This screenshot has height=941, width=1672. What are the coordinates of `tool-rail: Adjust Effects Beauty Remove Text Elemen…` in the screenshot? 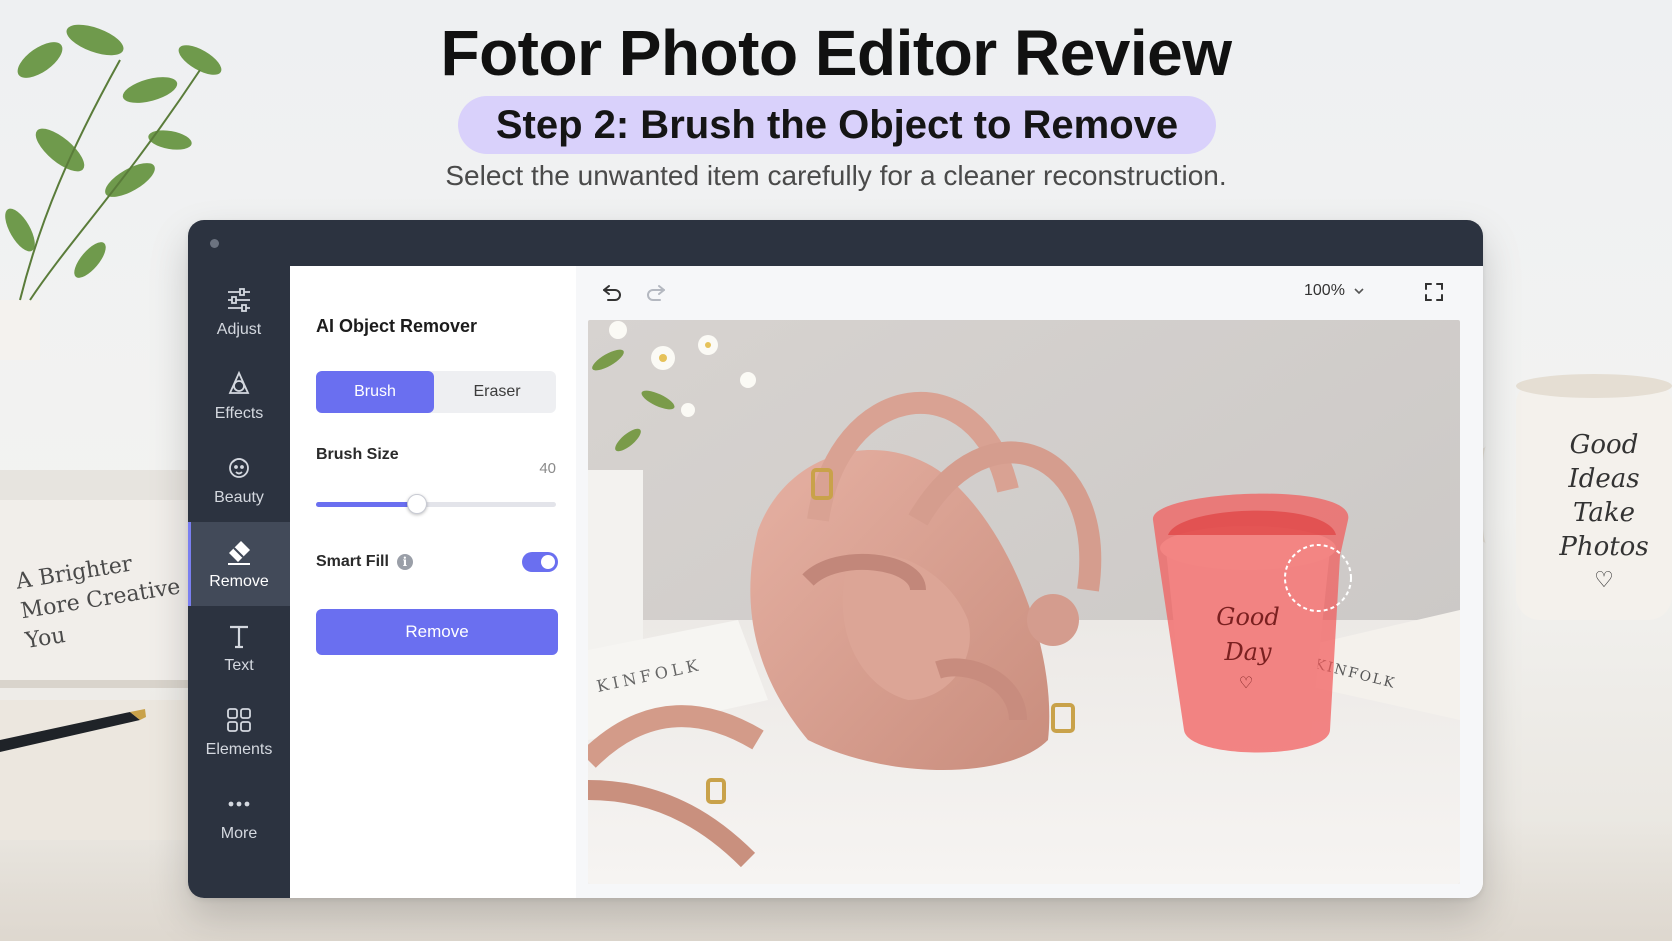 It's located at (239, 582).